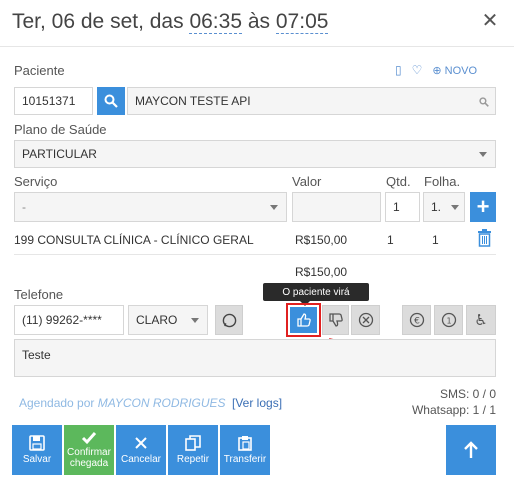 The image size is (514, 488). I want to click on wheelchair-icon: ♿, so click(481, 320).